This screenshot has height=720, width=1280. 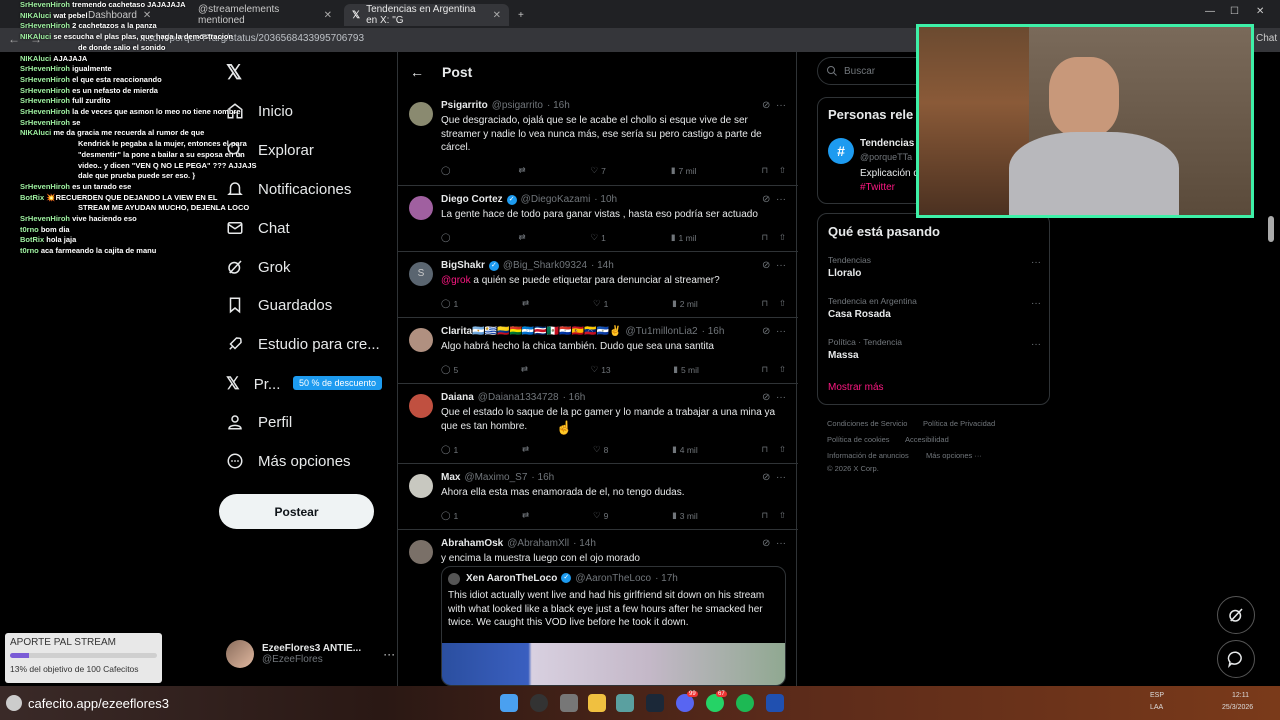 What do you see at coordinates (684, 170) in the screenshot?
I see `views-button: ▮ 7 mil` at bounding box center [684, 170].